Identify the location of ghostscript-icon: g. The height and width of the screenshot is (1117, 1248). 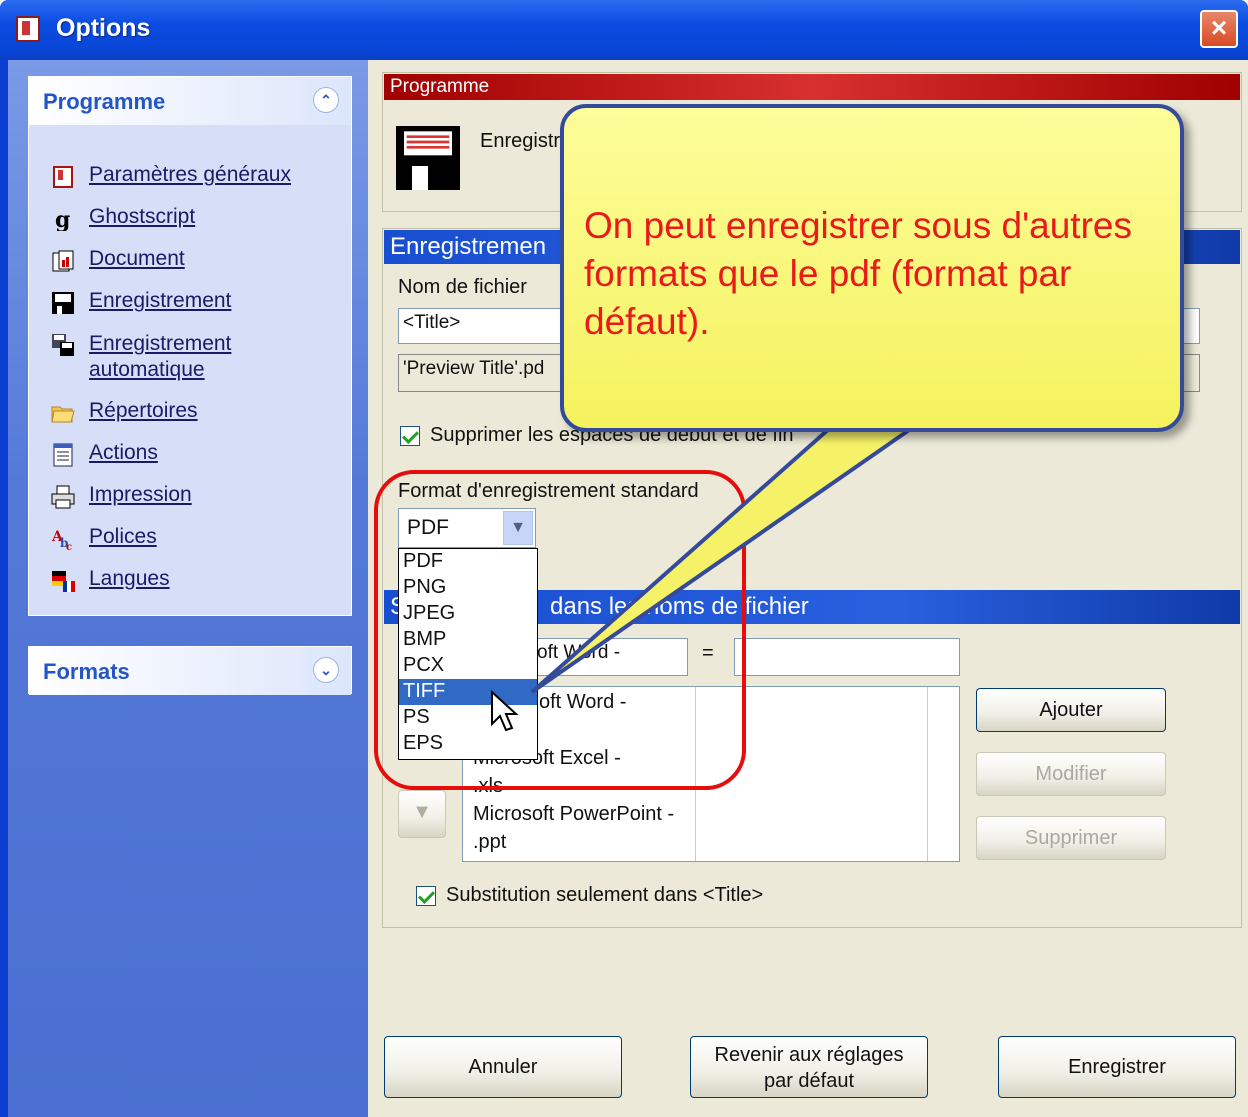
(62, 219).